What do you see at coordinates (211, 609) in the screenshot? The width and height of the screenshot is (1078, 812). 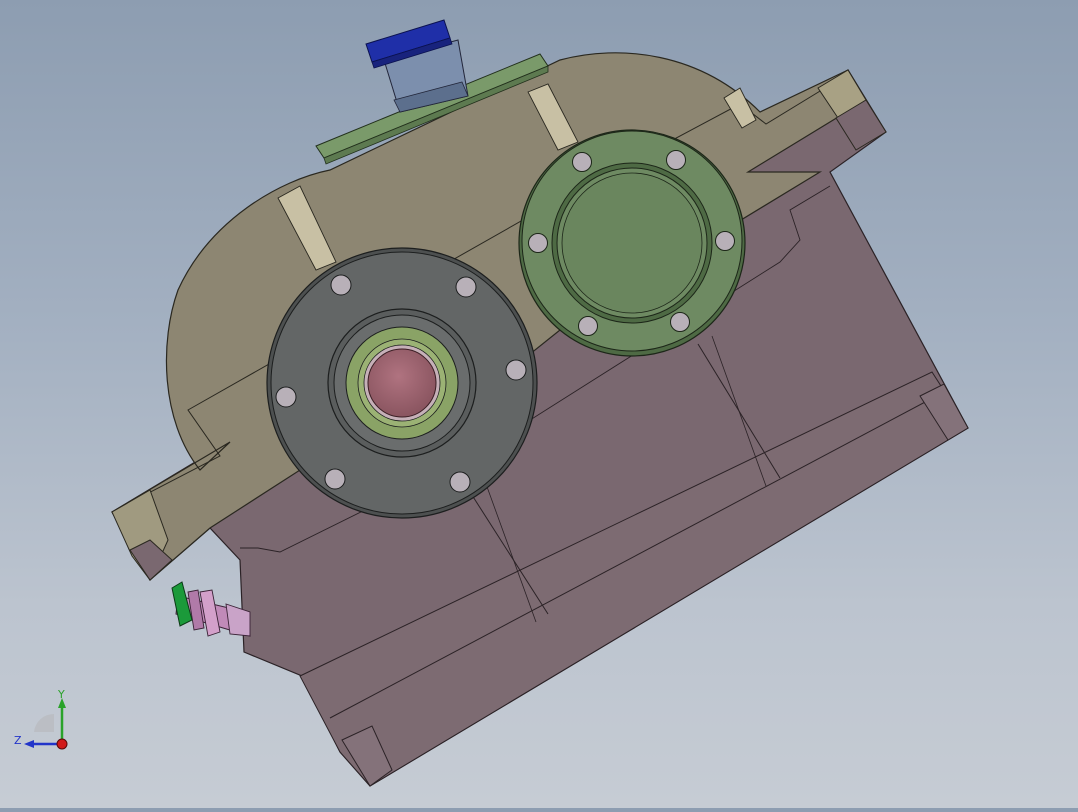 I see `oil-drain-plug` at bounding box center [211, 609].